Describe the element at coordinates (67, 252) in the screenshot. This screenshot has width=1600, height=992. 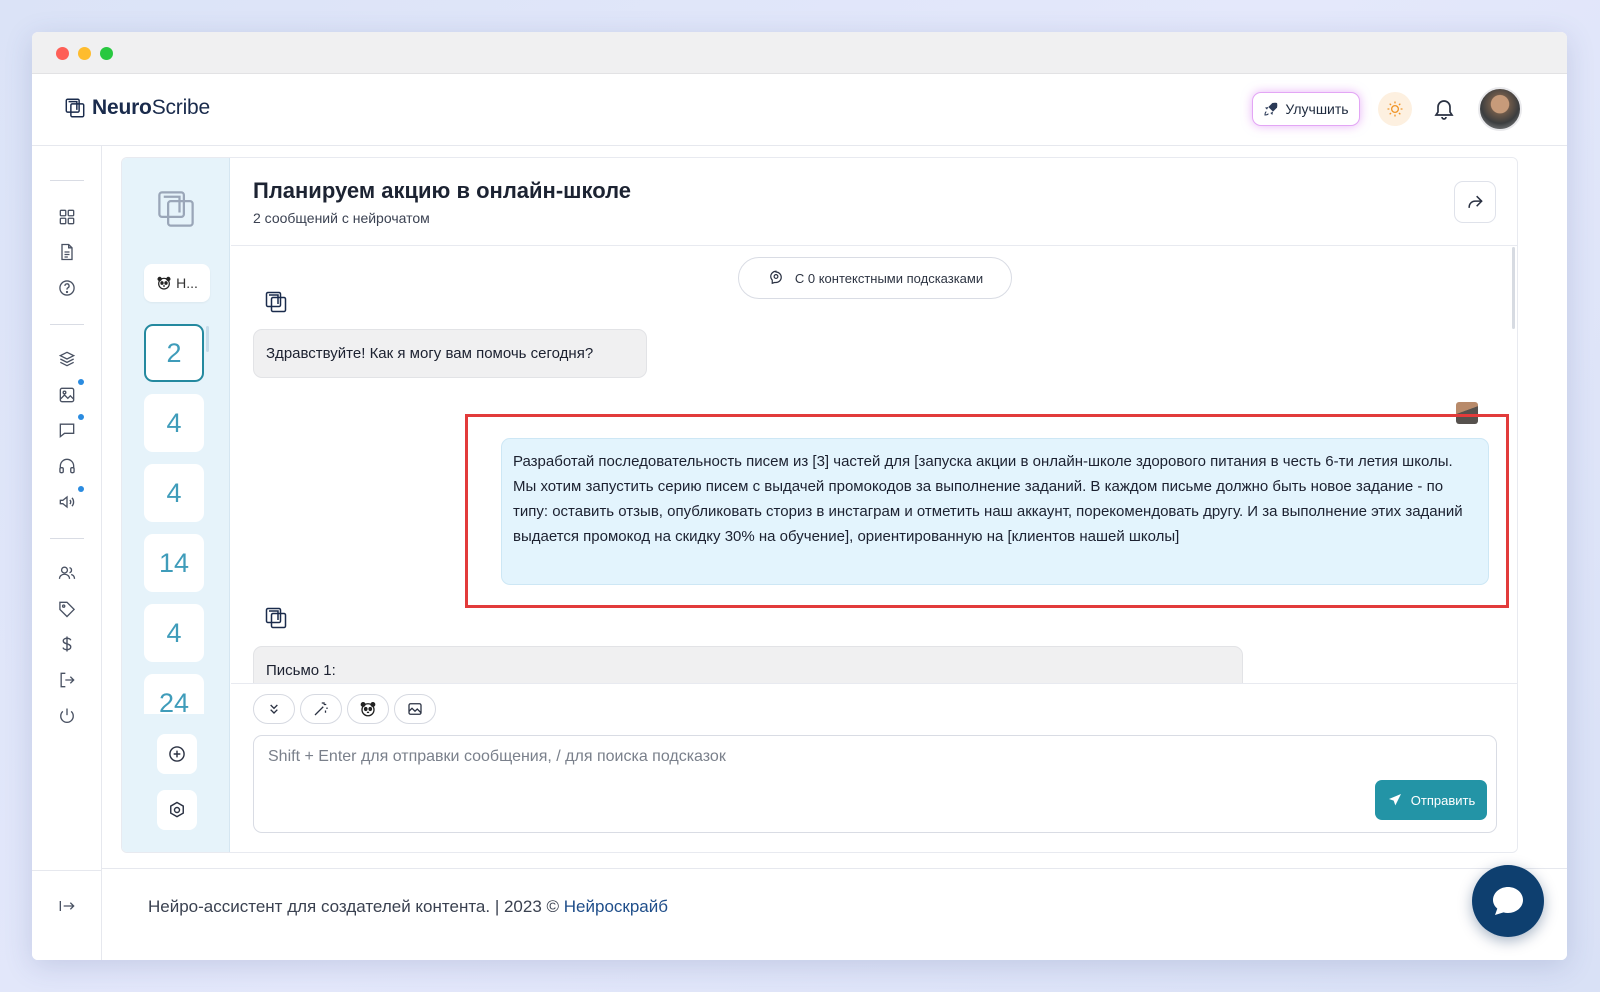
I see `document-icon` at that location.